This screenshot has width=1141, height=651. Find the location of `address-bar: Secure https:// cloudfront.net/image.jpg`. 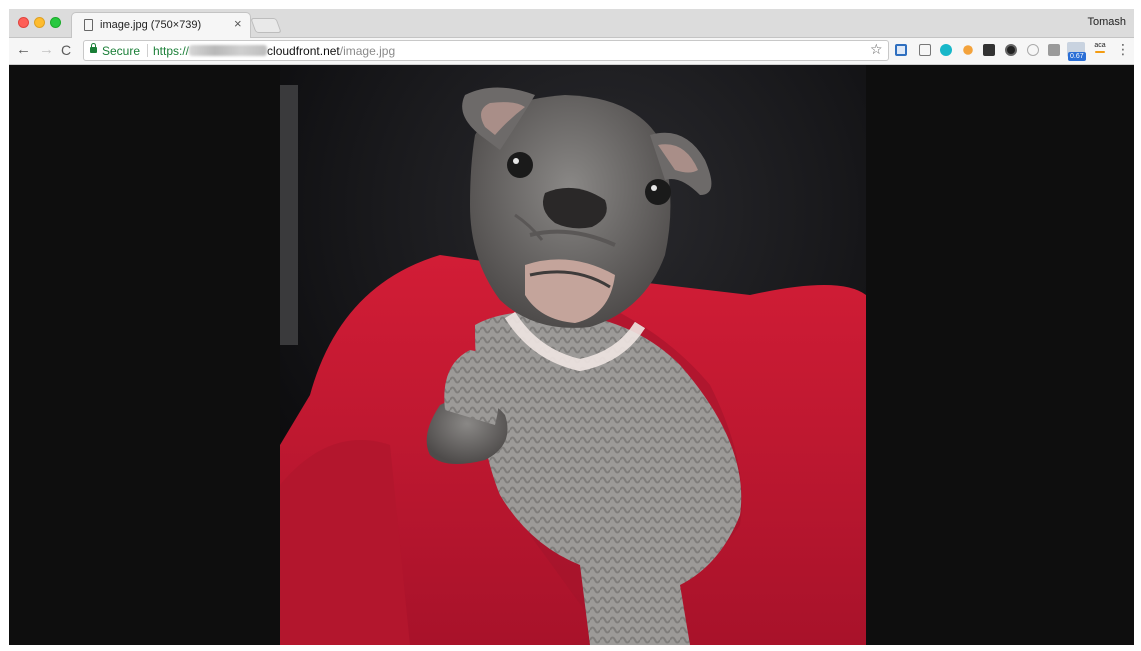

address-bar: Secure https:// cloudfront.net/image.jpg is located at coordinates (486, 50).